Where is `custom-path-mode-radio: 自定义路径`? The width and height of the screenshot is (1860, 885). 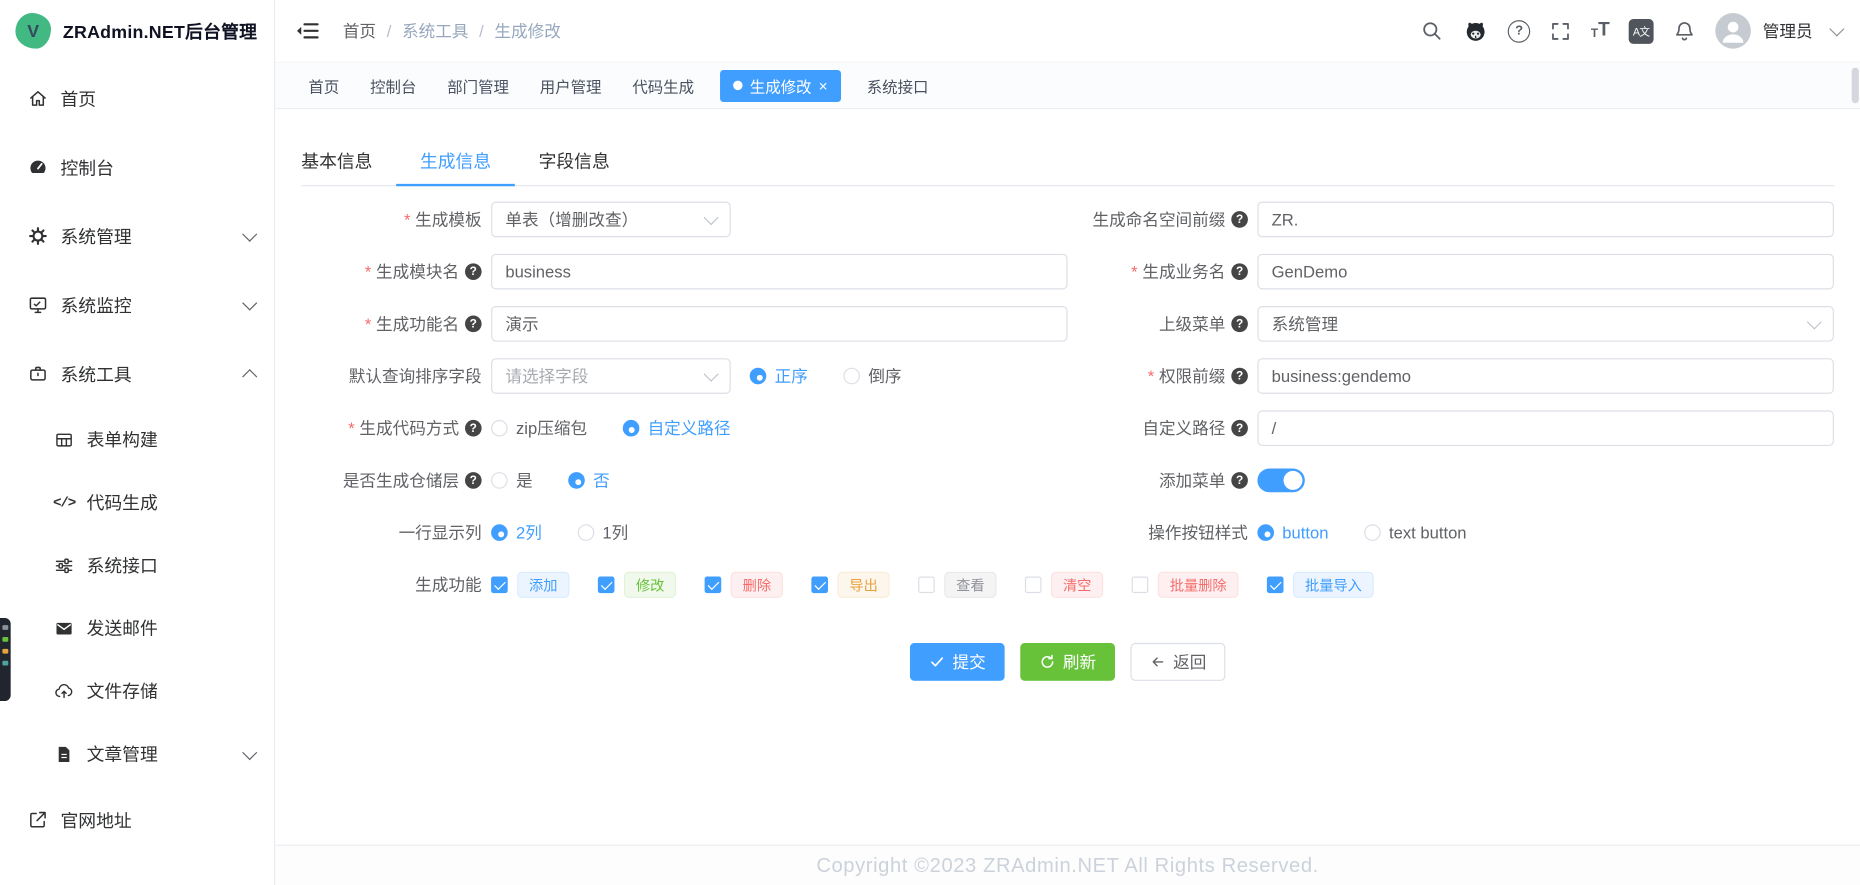
custom-path-mode-radio: 自定义路径 is located at coordinates (676, 428).